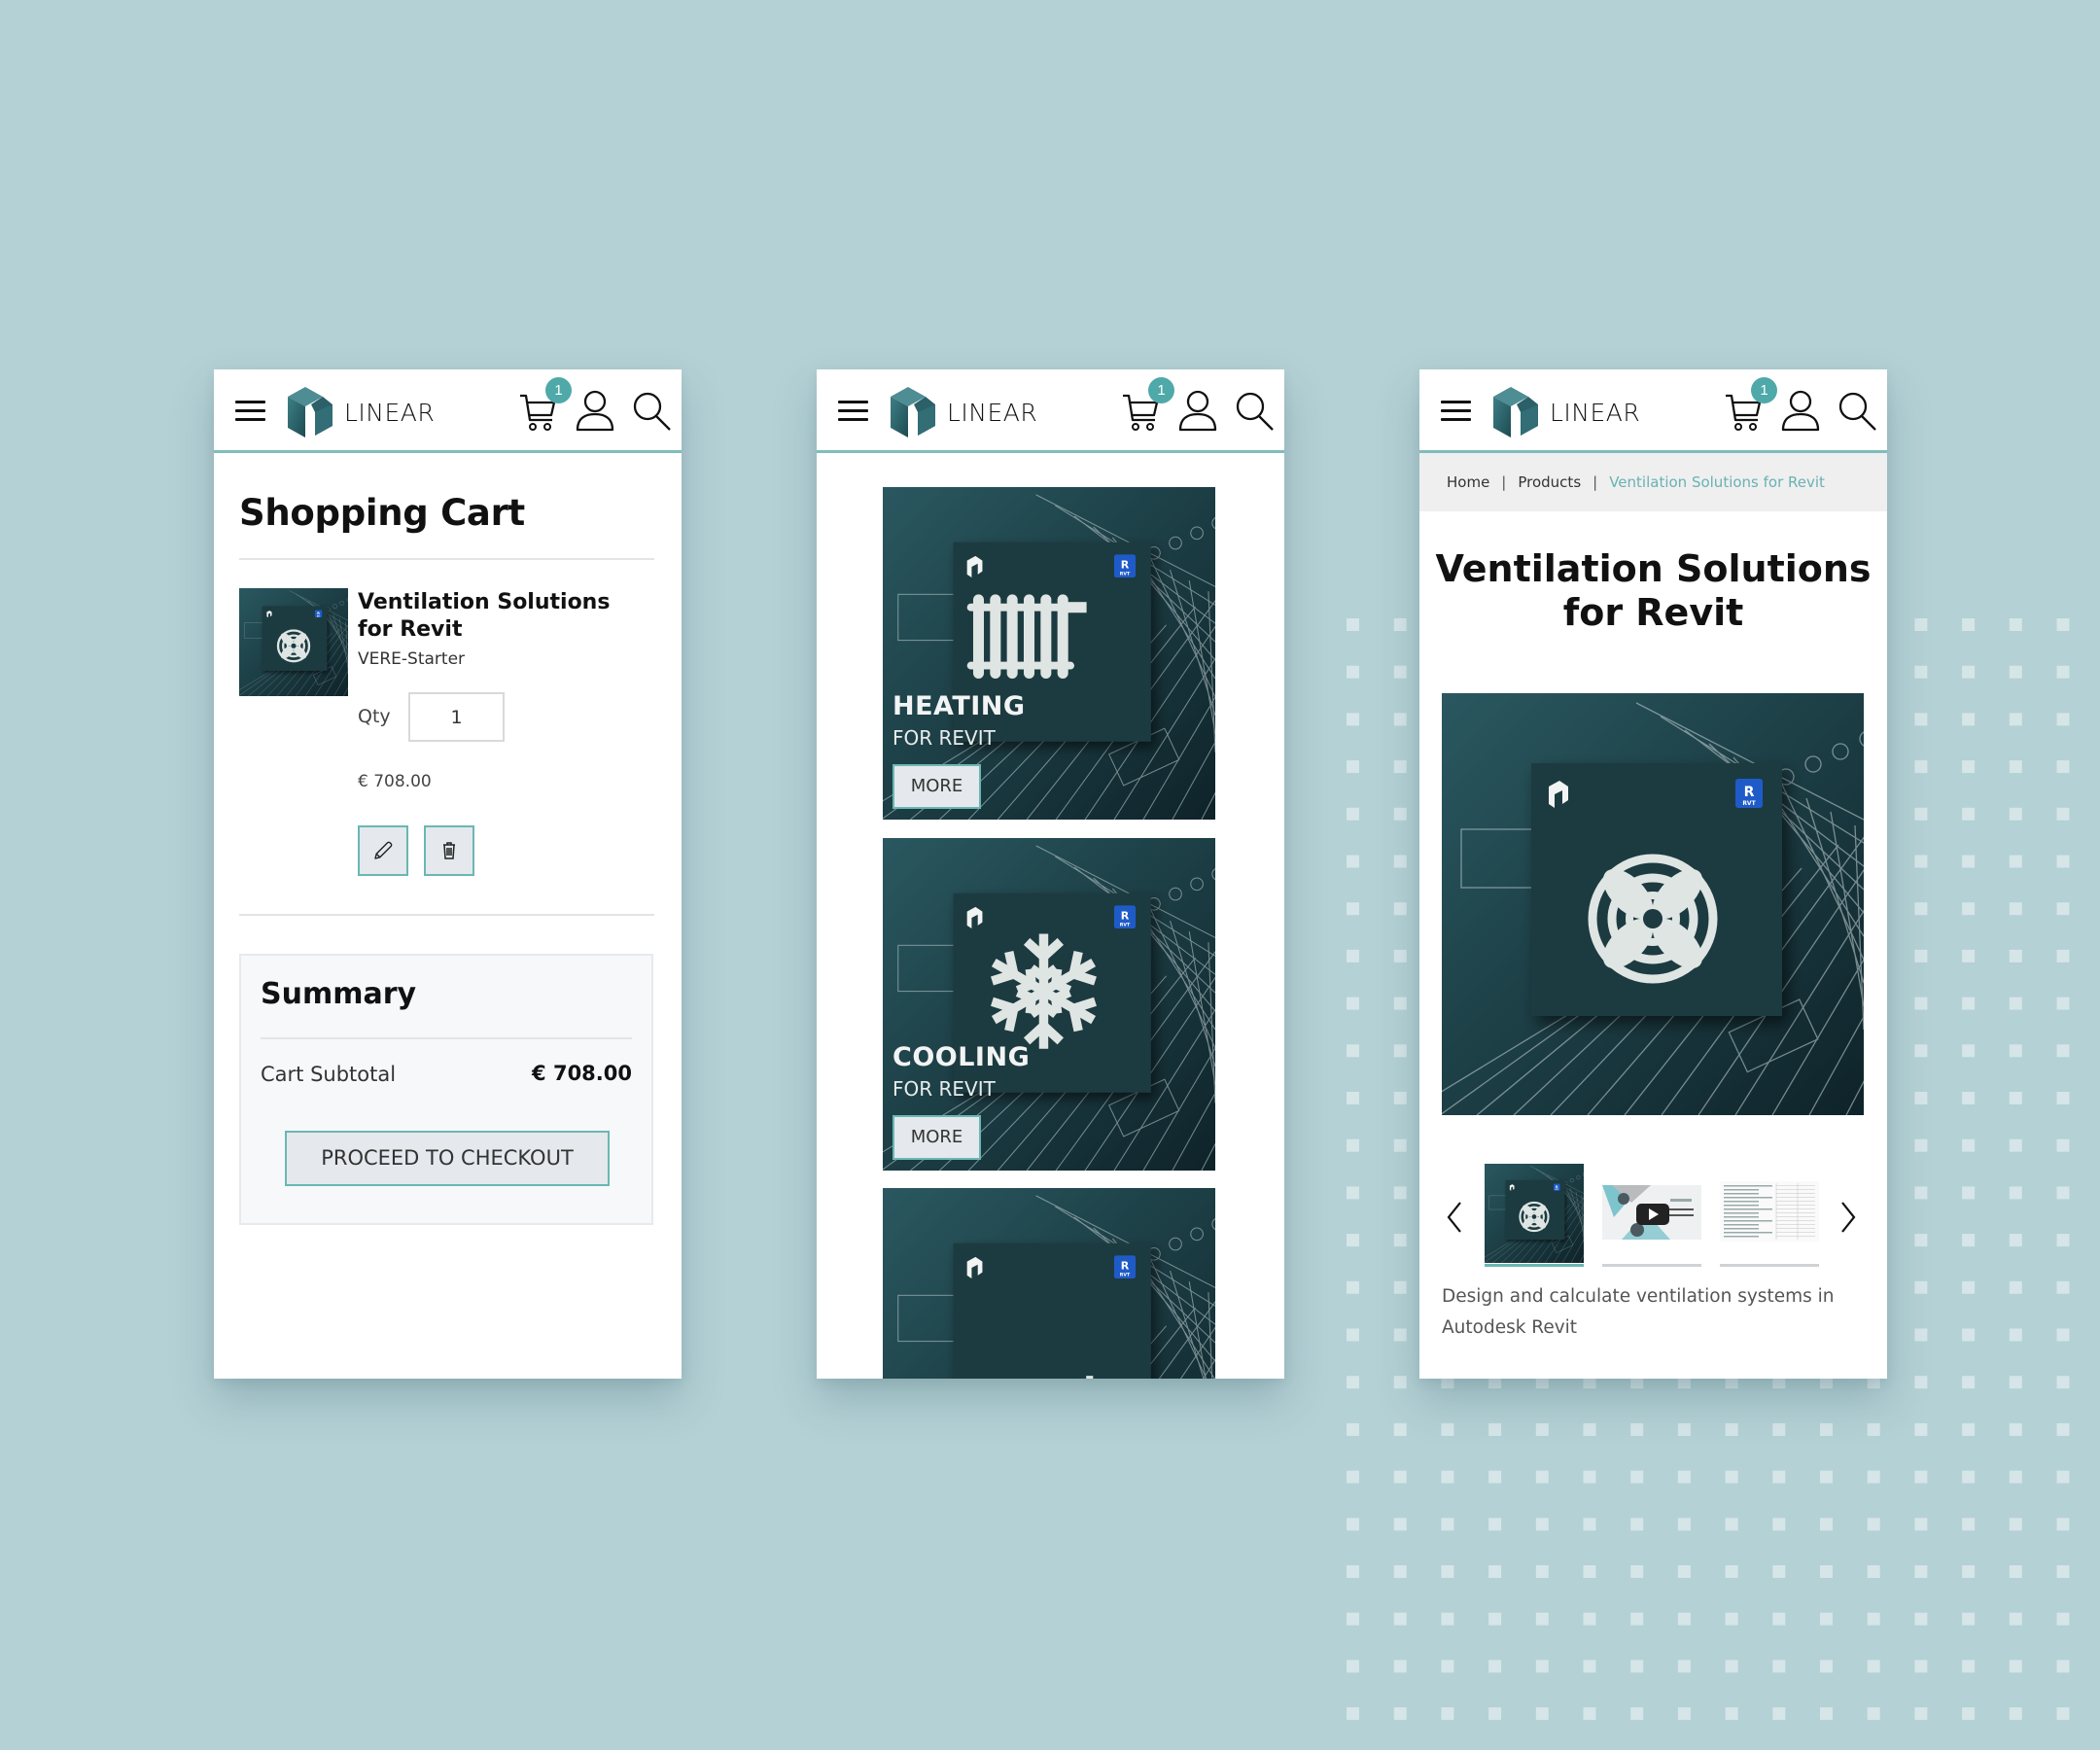 Image resolution: width=2100 pixels, height=1750 pixels. I want to click on proceed-to-checkout-button: PROCEED TO CHECKOUT, so click(447, 1158).